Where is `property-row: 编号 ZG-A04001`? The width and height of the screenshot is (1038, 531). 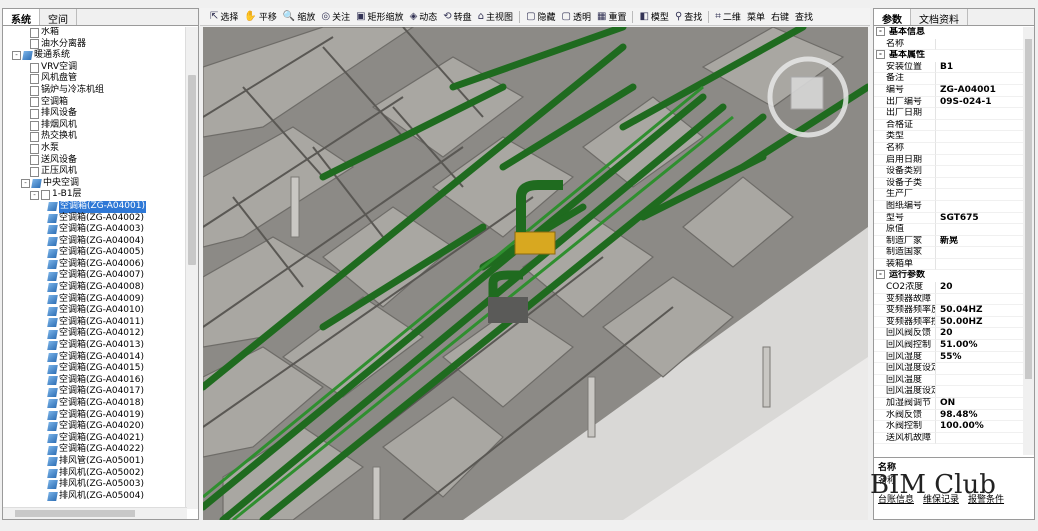
property-row: 编号 ZG-A04001 is located at coordinates (949, 90).